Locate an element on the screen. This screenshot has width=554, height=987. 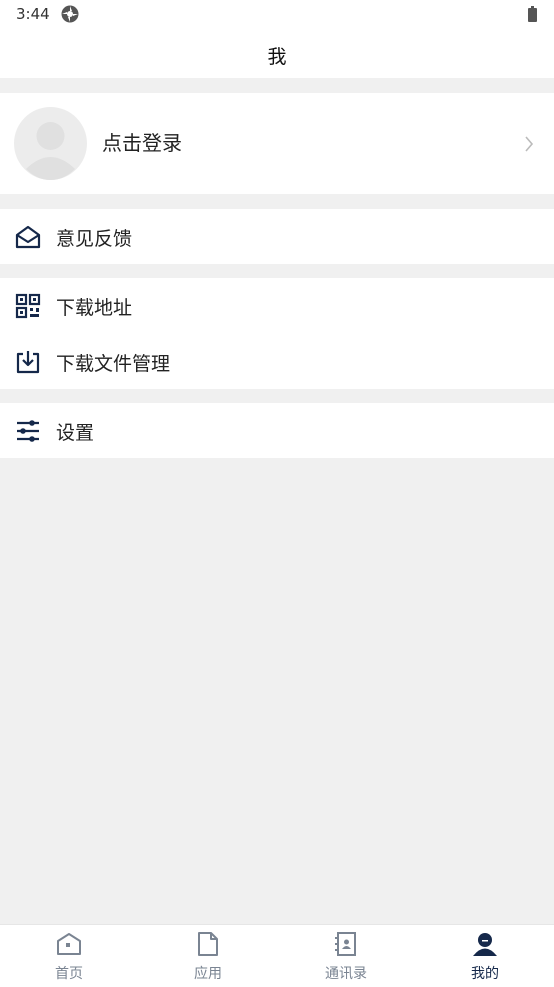
bottom-tab-bar: 首页 应用 通讯录 我的 is located at coordinates (277, 955).